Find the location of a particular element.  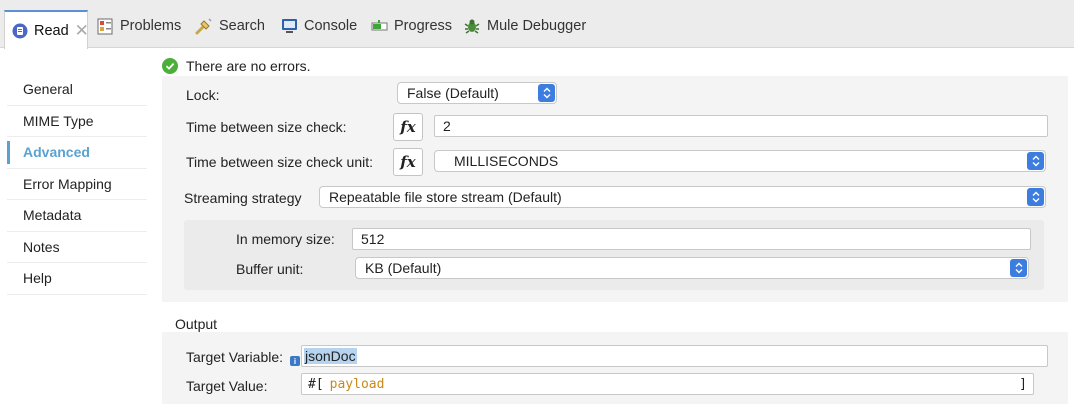

size-check-input is located at coordinates (741, 126).